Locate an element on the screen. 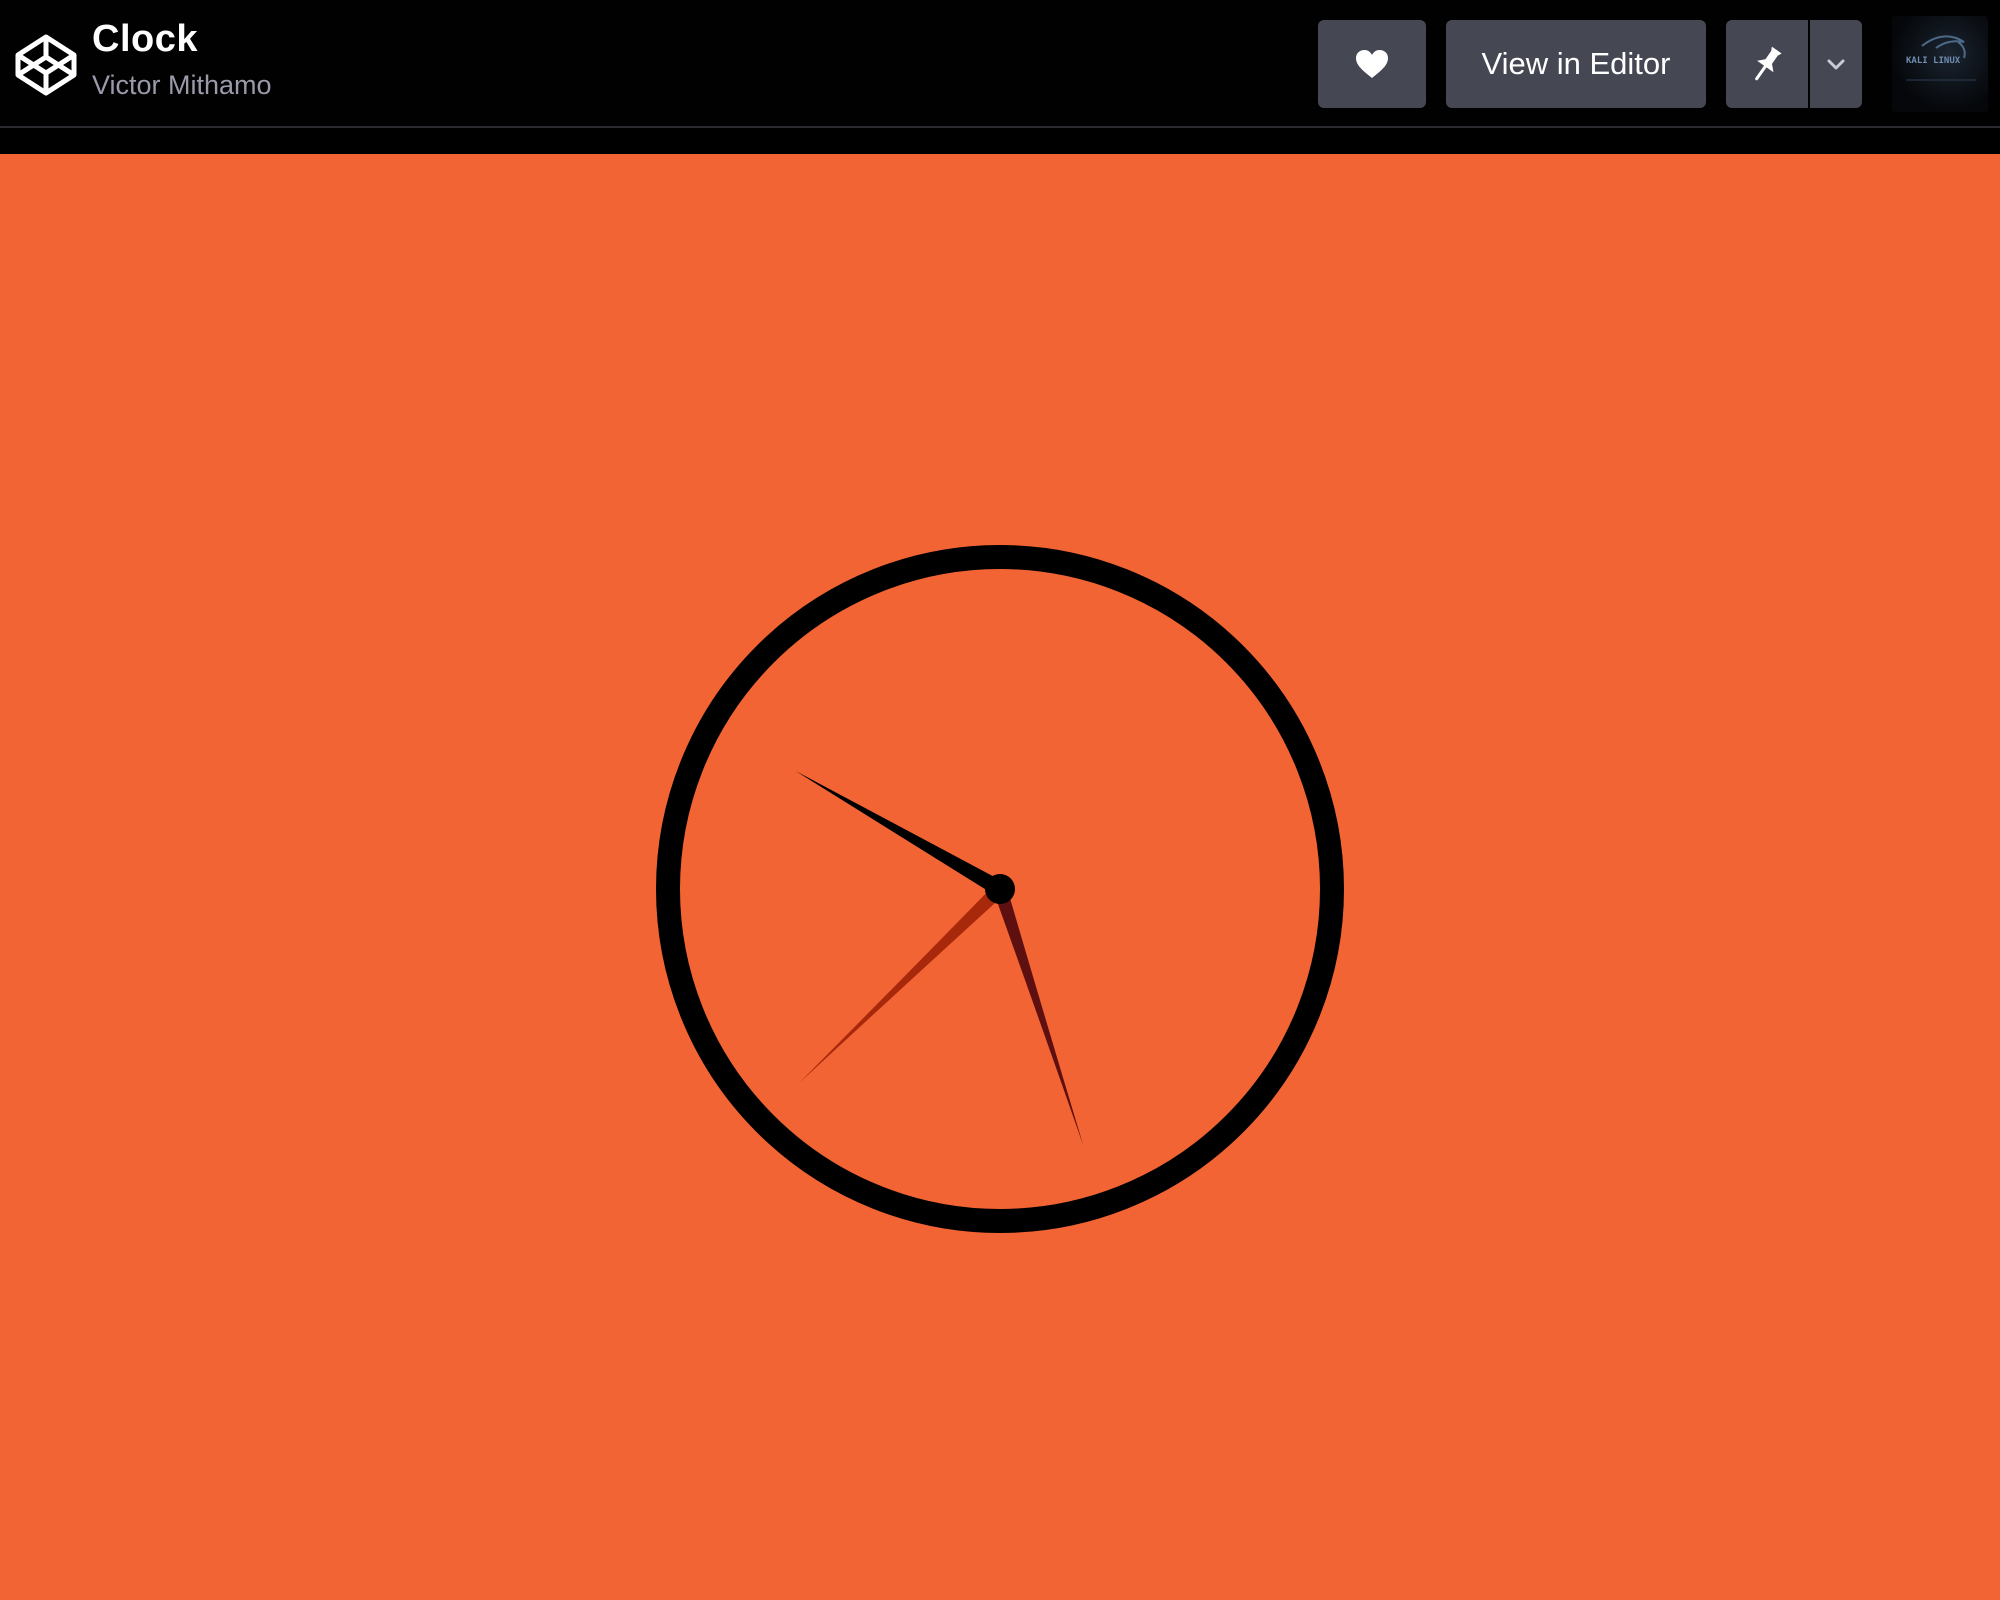 The width and height of the screenshot is (2000, 1600). chevron-down-icon is located at coordinates (1836, 64).